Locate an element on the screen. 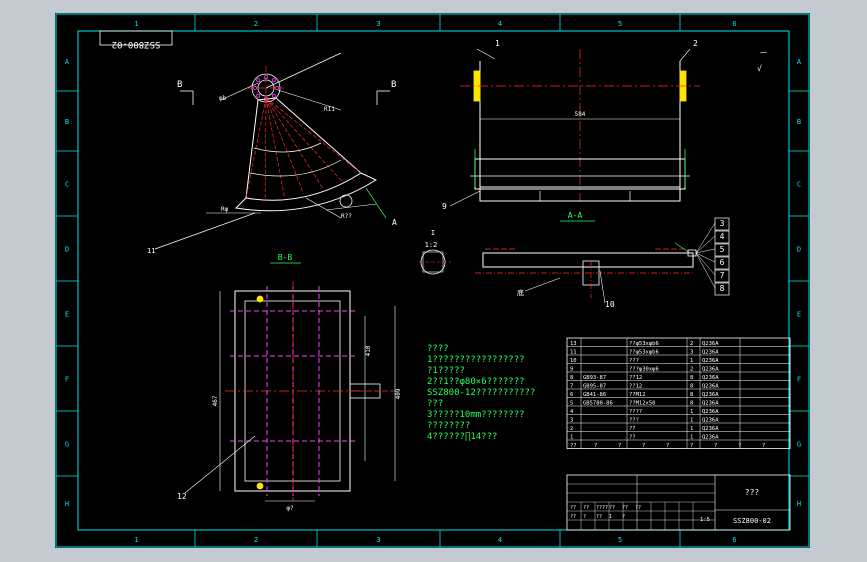  zone-letter-right: F is located at coordinates (799, 380).